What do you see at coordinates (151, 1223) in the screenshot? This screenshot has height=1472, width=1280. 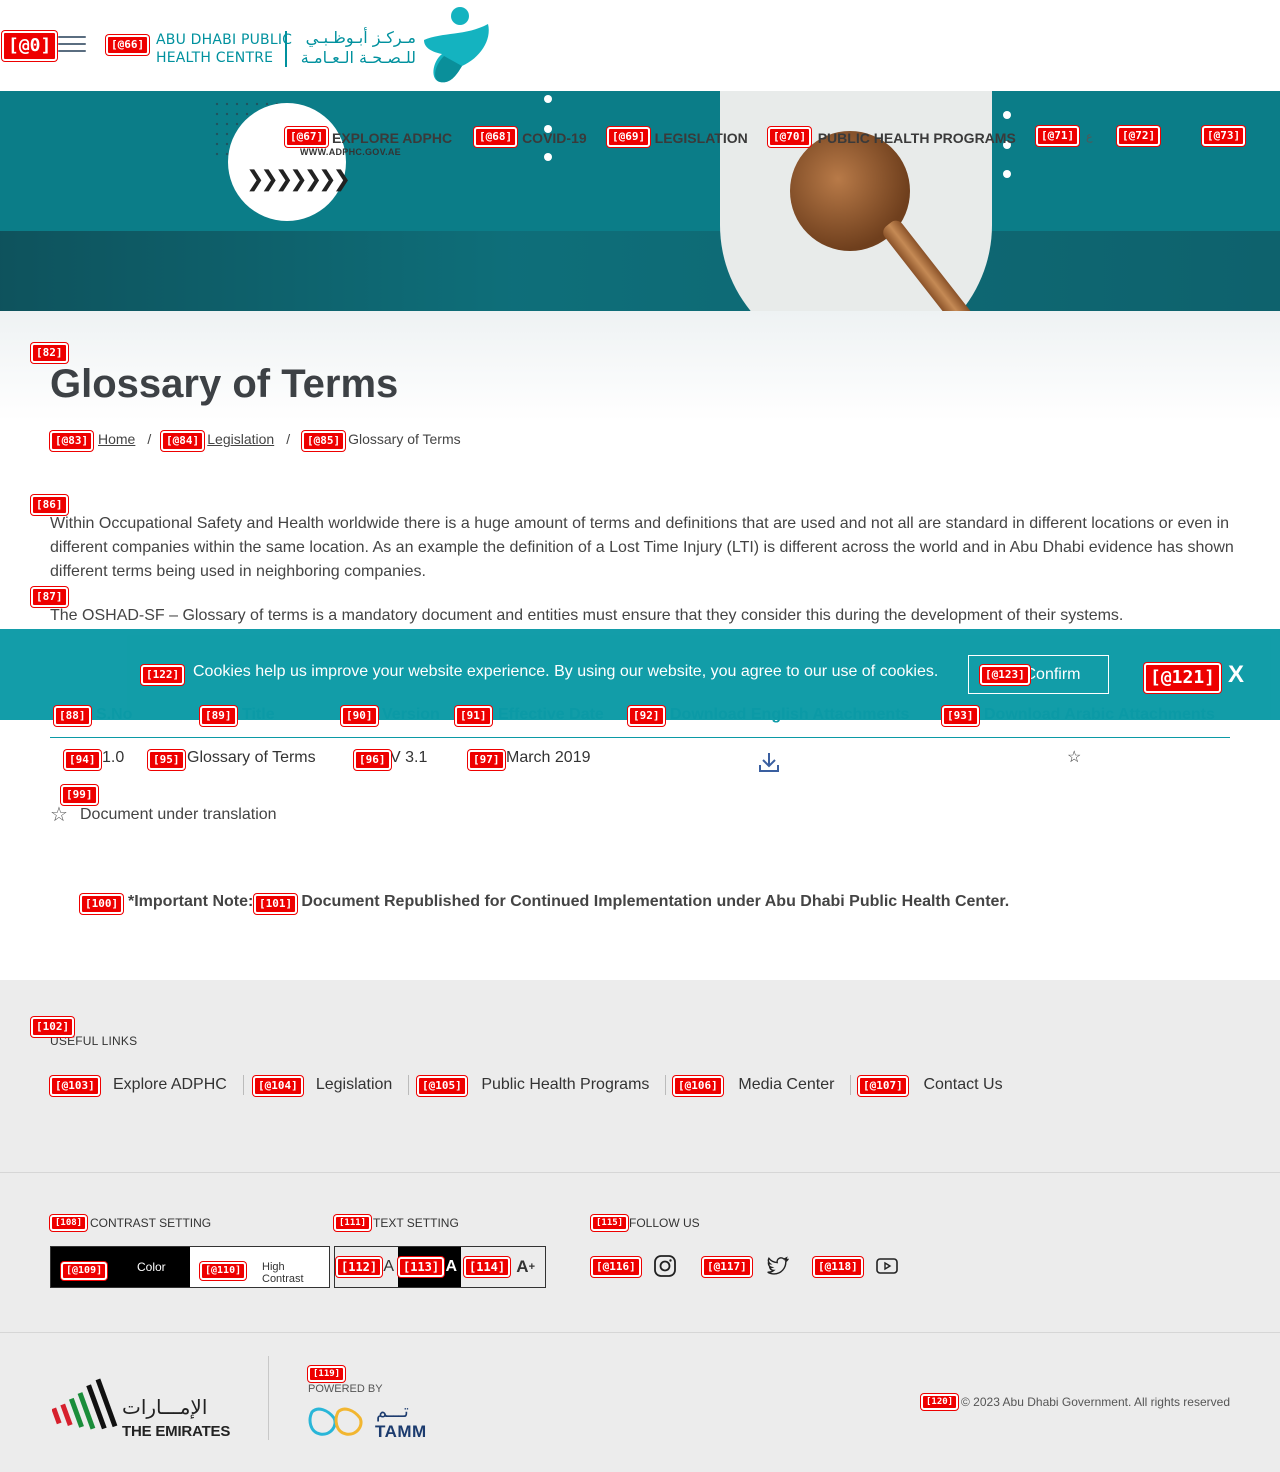 I see `contrast-setting-title: CONTRAST SETTING` at bounding box center [151, 1223].